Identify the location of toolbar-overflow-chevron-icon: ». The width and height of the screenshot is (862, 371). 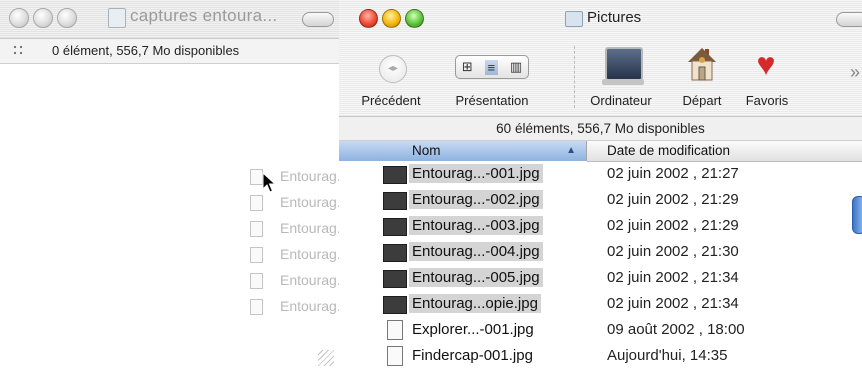
(855, 72).